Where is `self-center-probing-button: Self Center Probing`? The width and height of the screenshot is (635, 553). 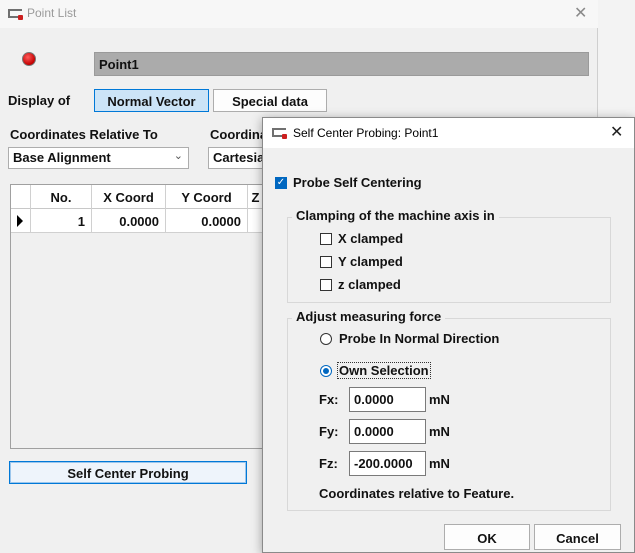 self-center-probing-button: Self Center Probing is located at coordinates (128, 472).